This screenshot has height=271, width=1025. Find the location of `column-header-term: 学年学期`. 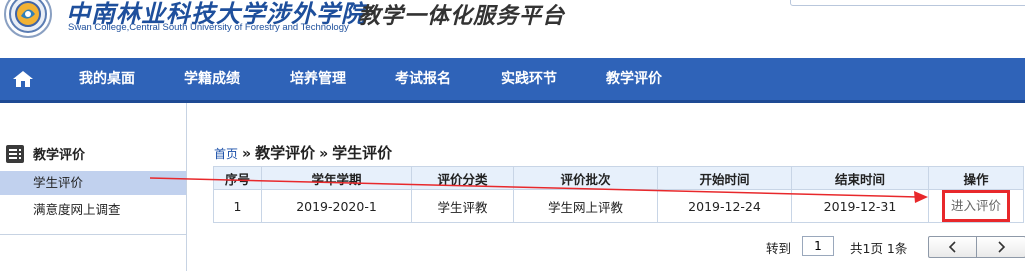

column-header-term: 学年学期 is located at coordinates (336, 178).